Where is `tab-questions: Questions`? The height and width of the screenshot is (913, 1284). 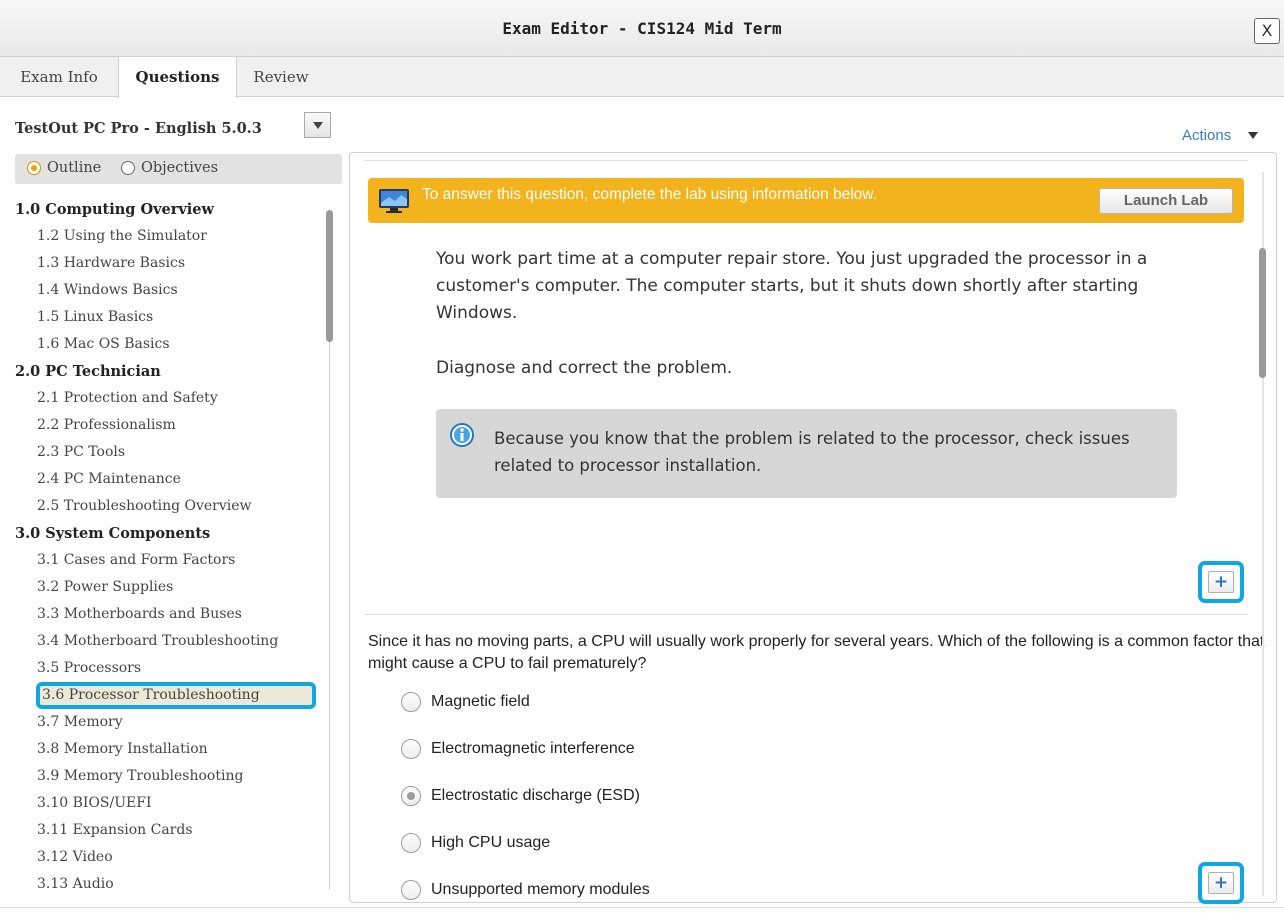 tab-questions: Questions is located at coordinates (177, 77).